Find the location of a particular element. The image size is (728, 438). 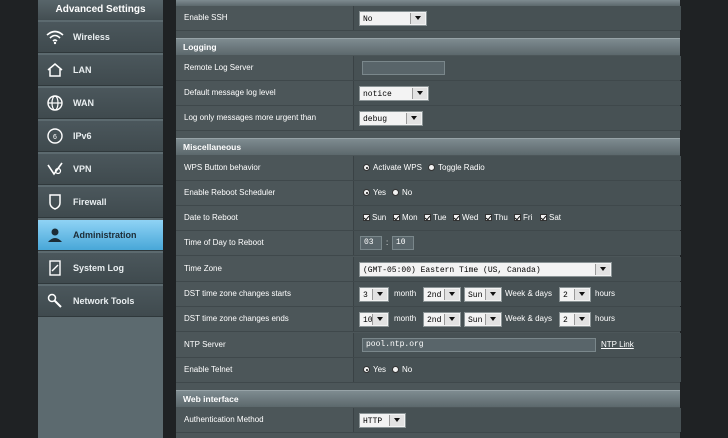

sidebar-item-system-log: System Log is located at coordinates (100, 268).